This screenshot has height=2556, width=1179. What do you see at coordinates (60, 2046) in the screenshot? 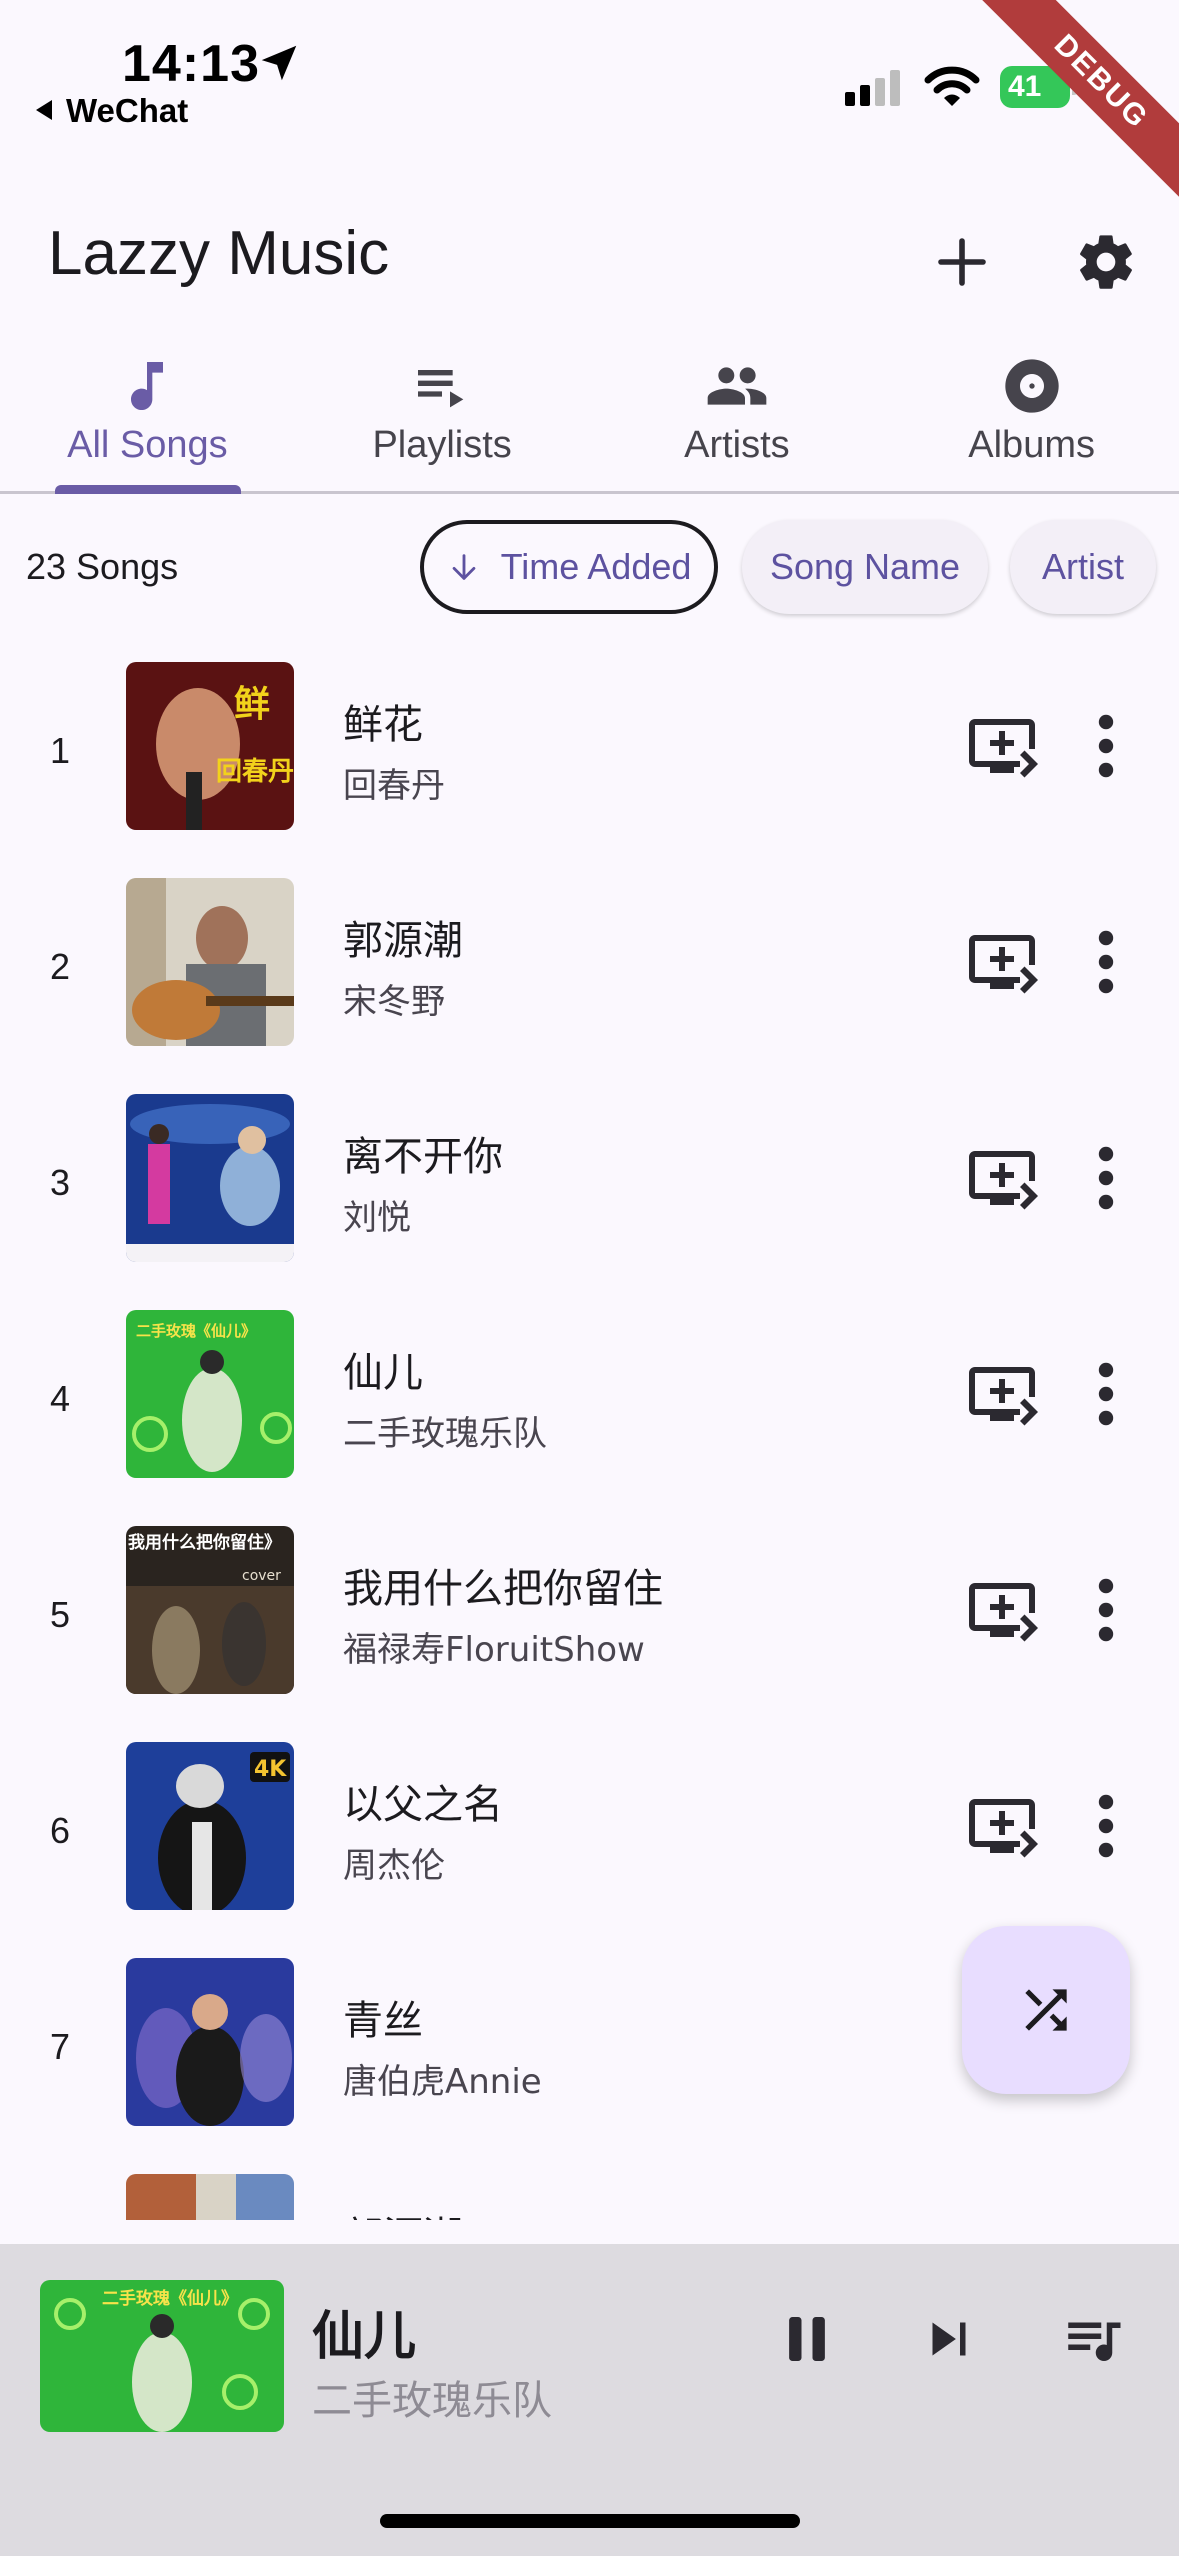
I see `song-index: 7` at bounding box center [60, 2046].